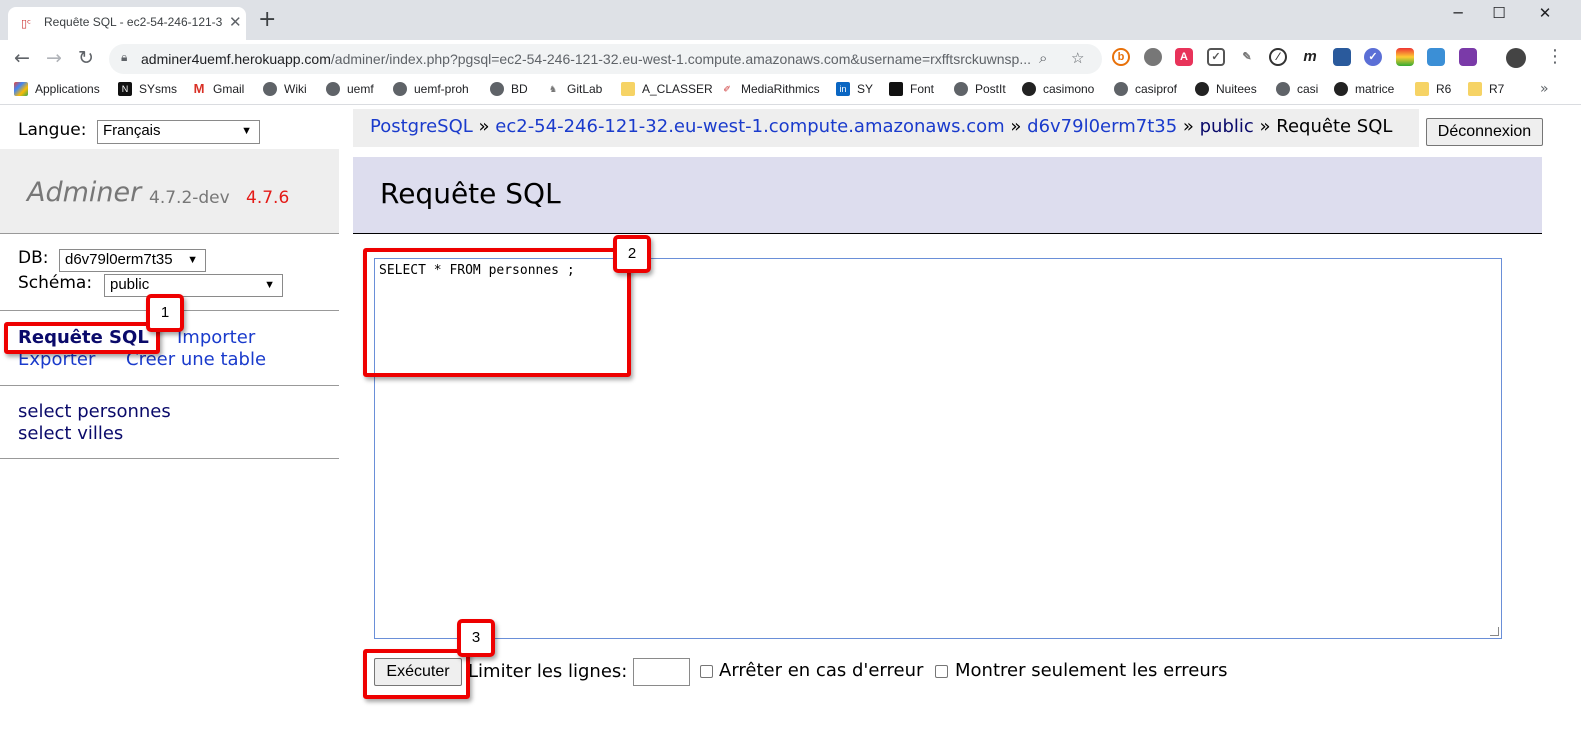  What do you see at coordinates (667, 89) in the screenshot?
I see `bookmark-a-classer: A_CLASSER` at bounding box center [667, 89].